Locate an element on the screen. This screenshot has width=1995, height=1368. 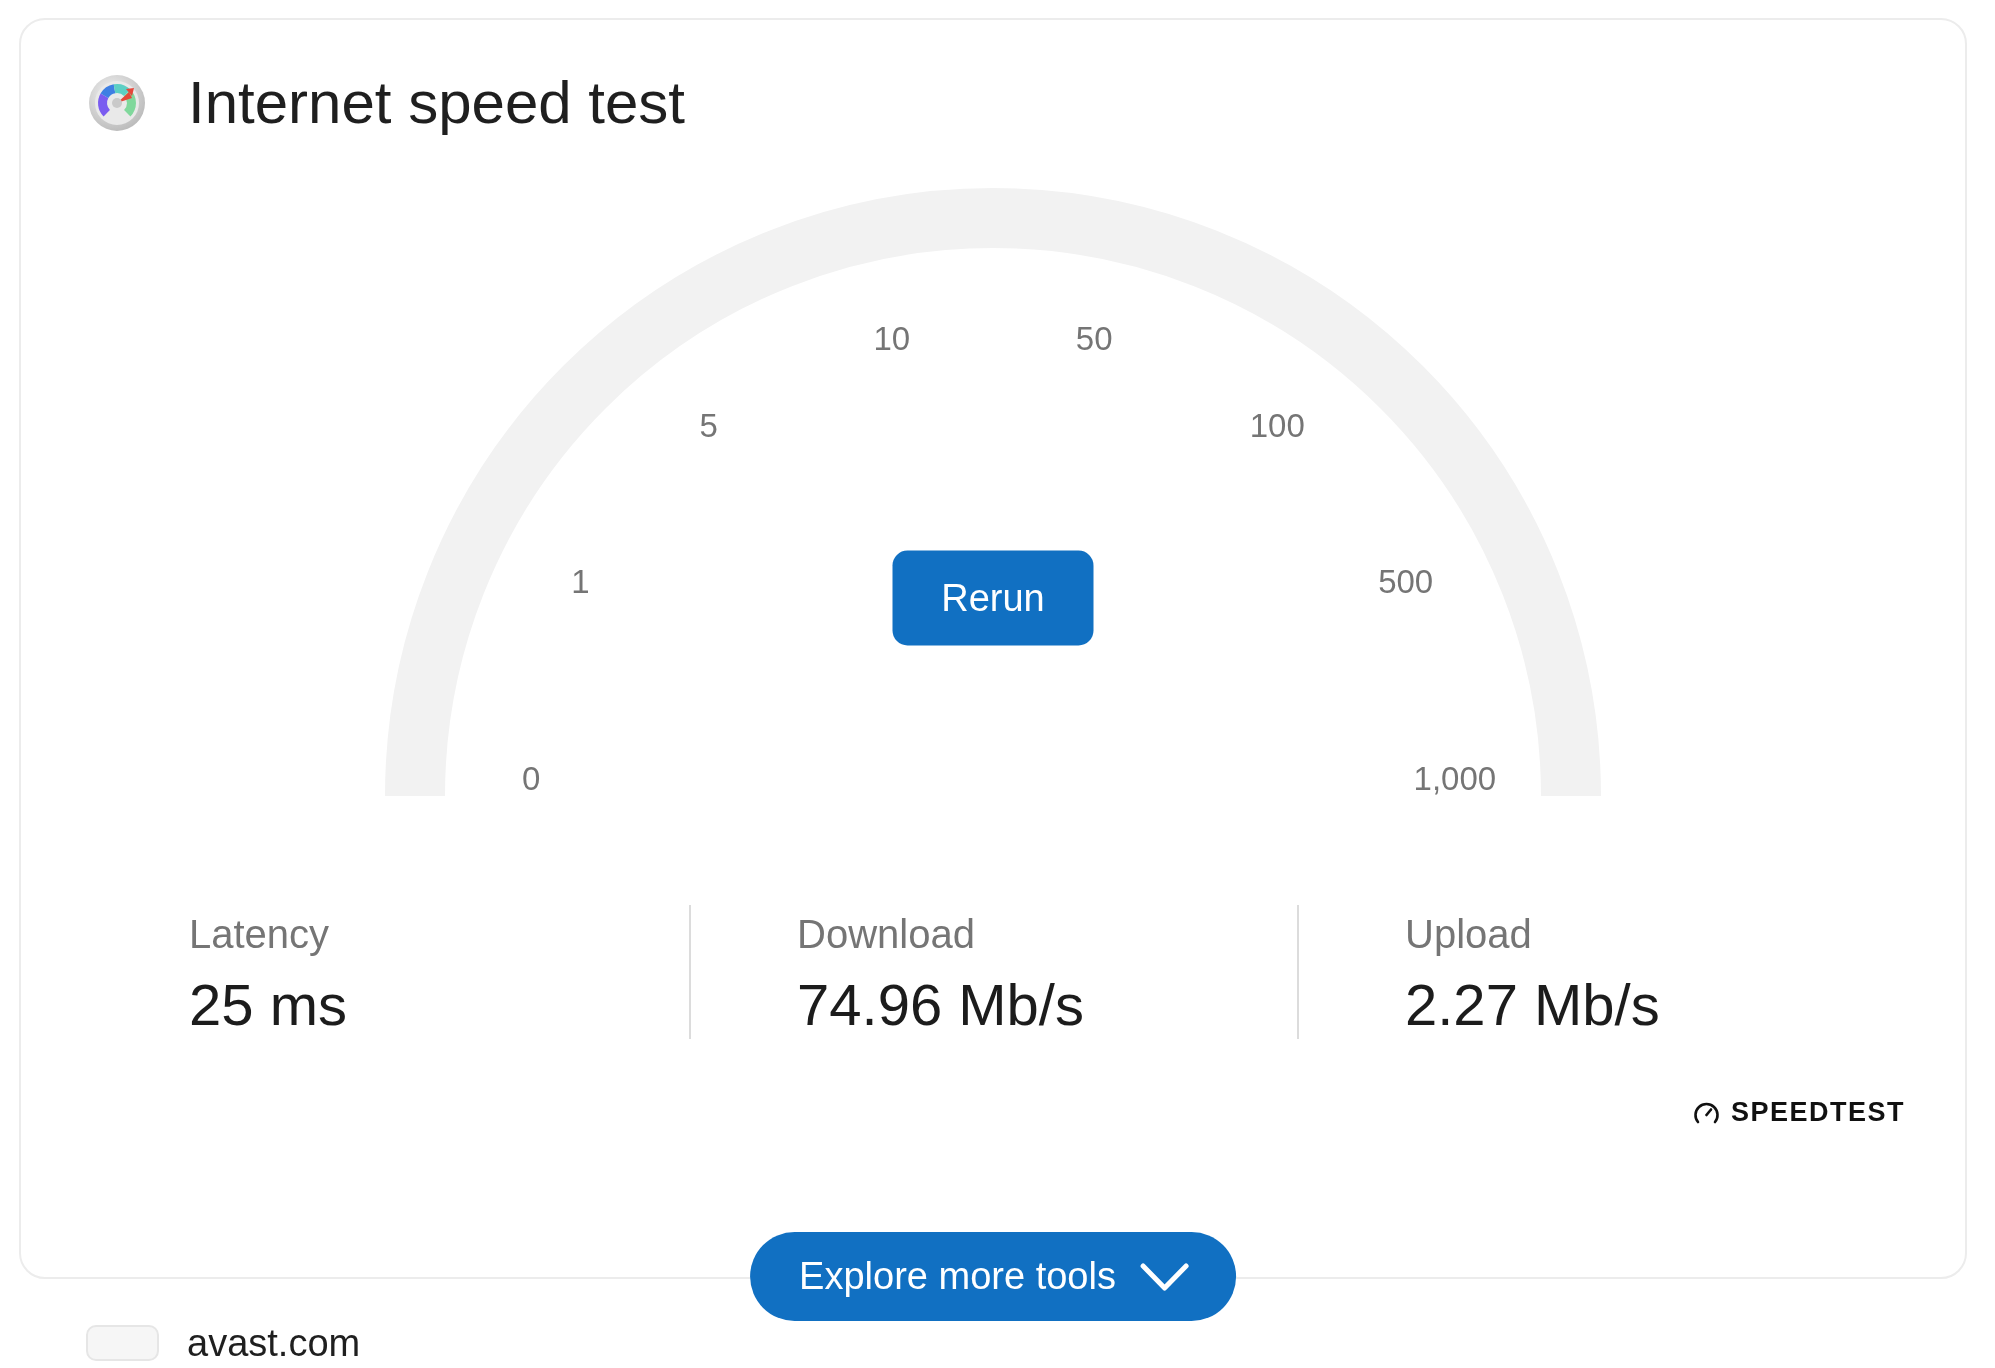
gauge-scale-label: 100 is located at coordinates (1277, 425).